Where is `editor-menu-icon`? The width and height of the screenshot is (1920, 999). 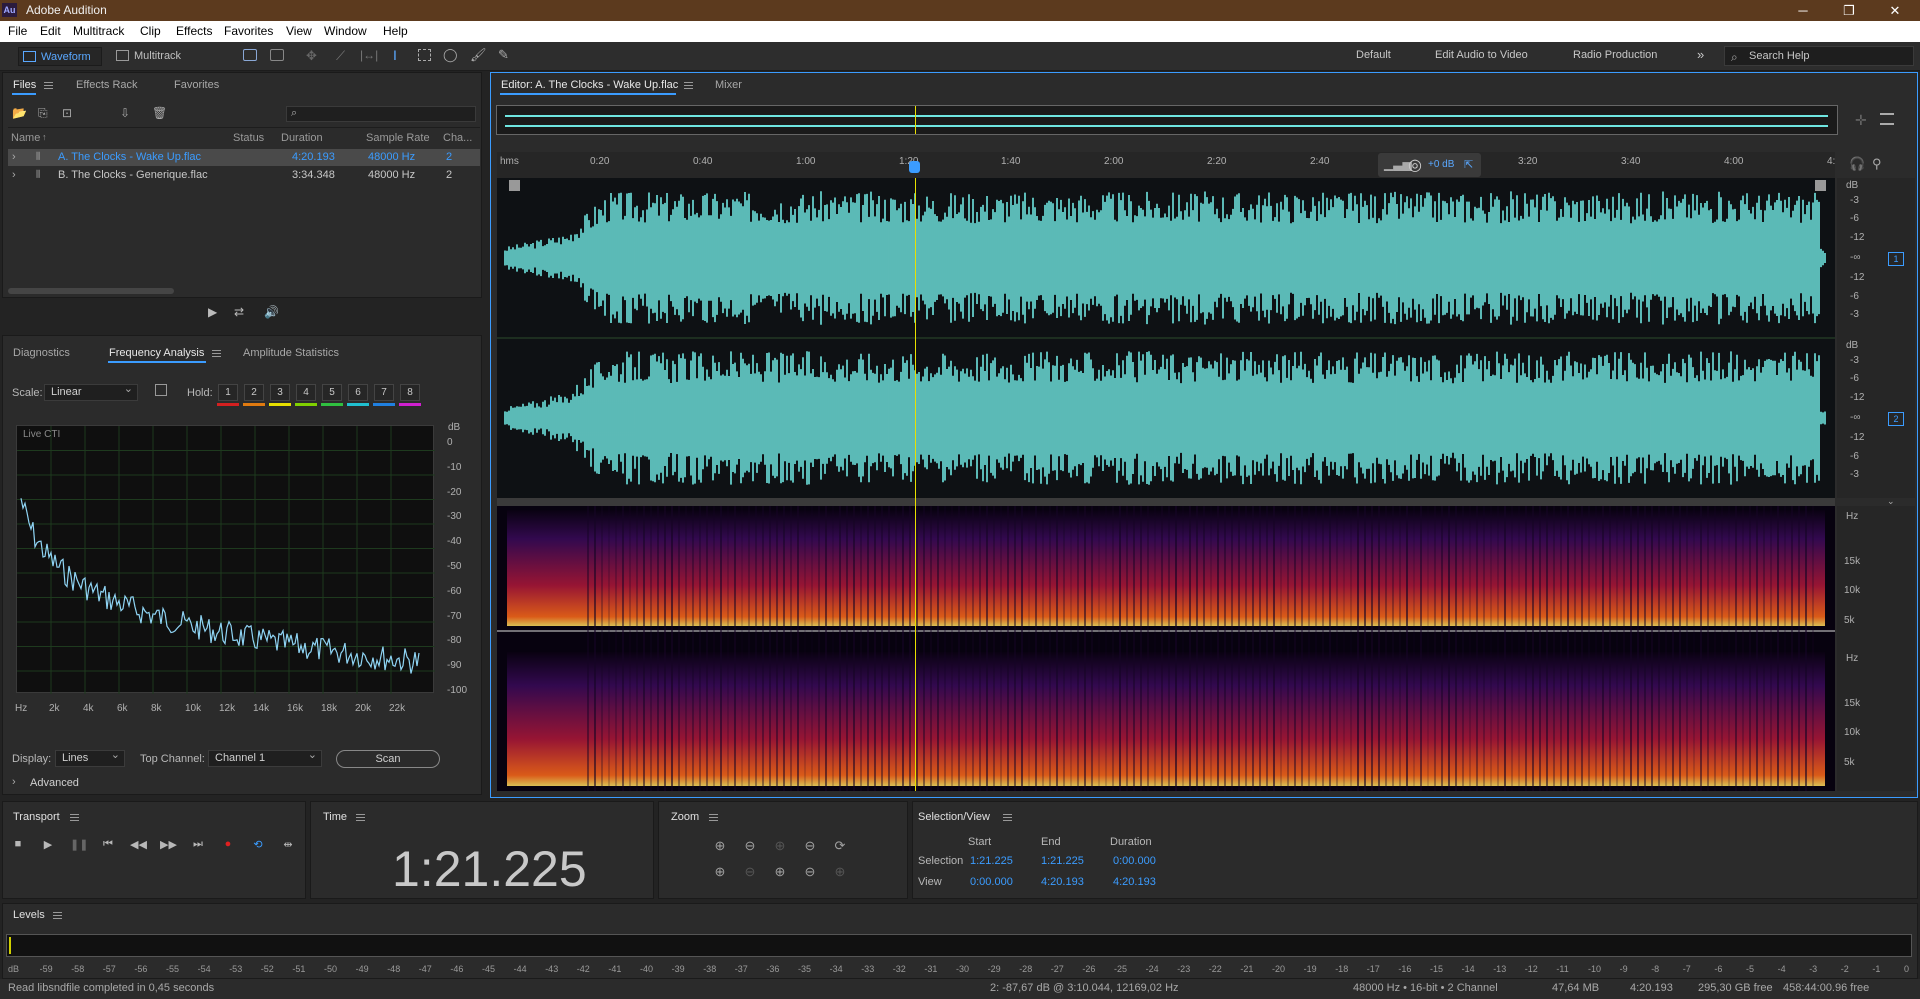
editor-menu-icon is located at coordinates (688, 85).